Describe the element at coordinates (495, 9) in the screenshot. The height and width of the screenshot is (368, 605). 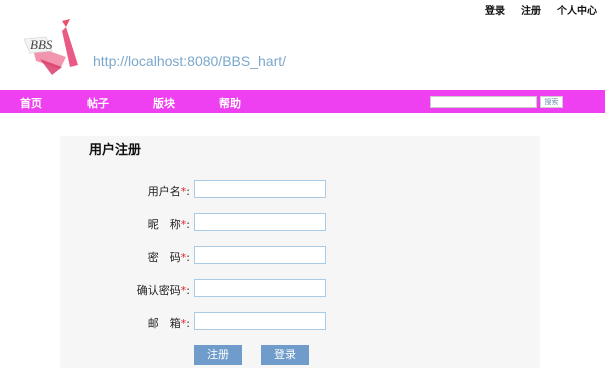
I see `login-link: 登录` at that location.